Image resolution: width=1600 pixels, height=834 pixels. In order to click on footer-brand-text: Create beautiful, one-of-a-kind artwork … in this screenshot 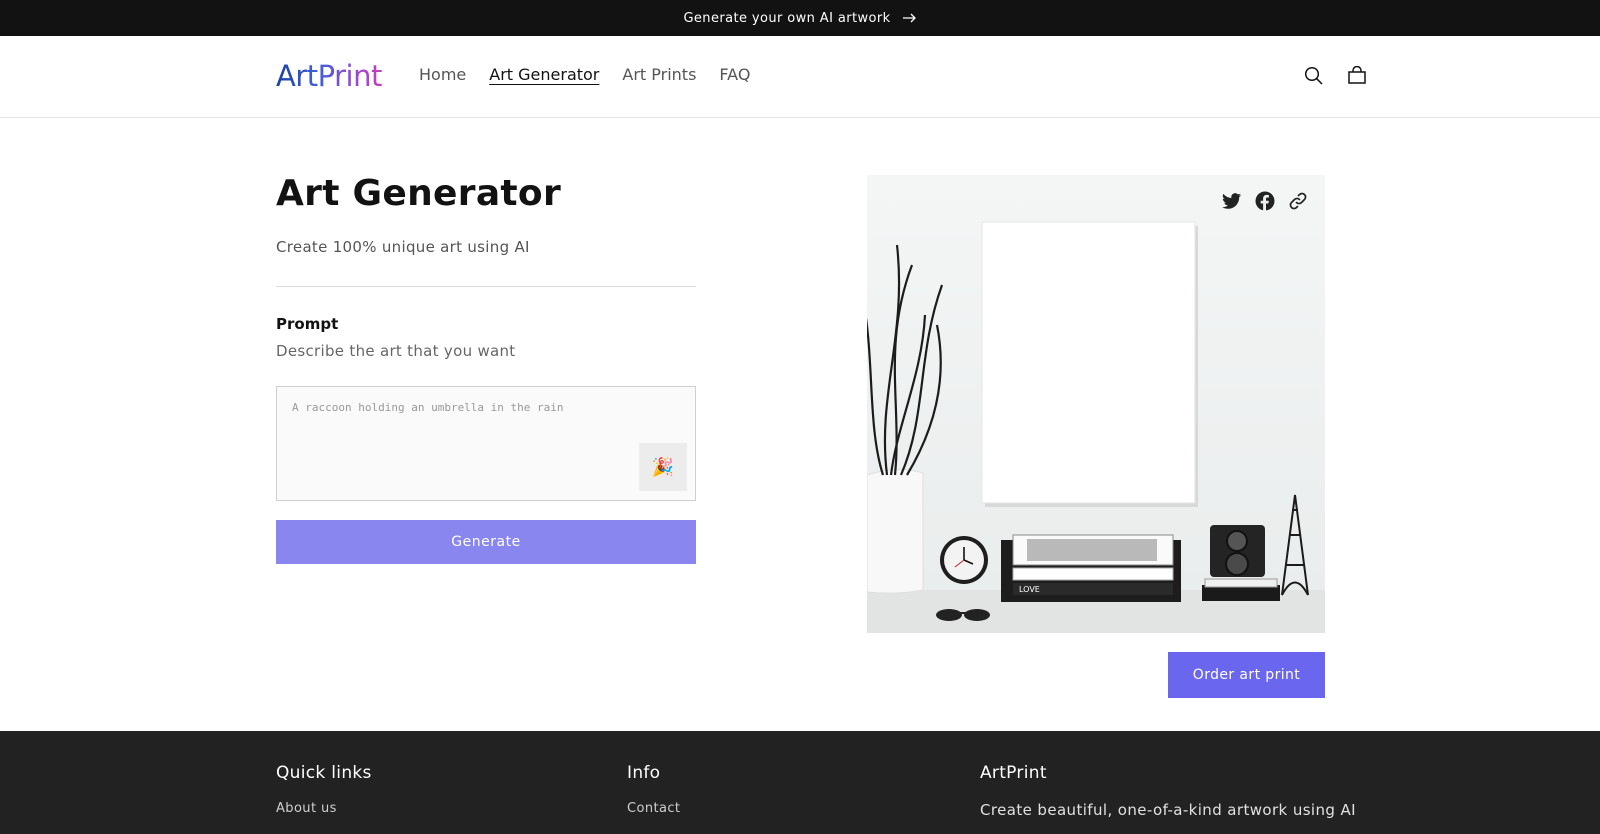, I will do `click(1168, 810)`.